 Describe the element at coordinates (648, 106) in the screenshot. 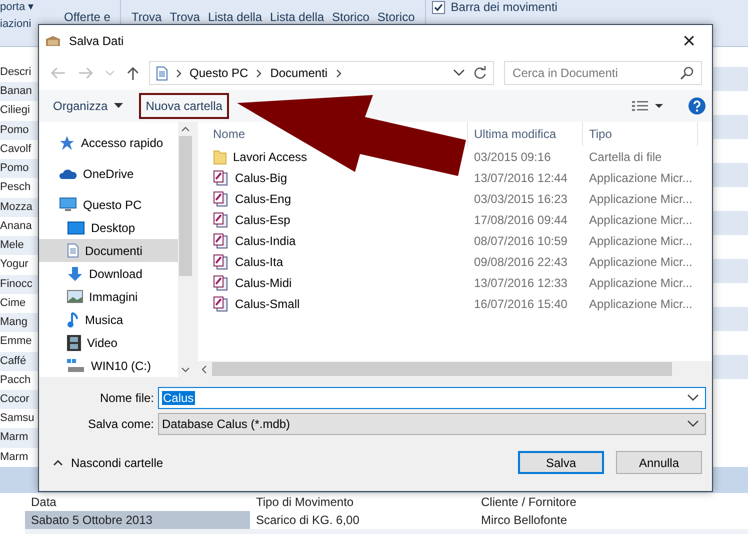

I see `view-options-icon` at that location.